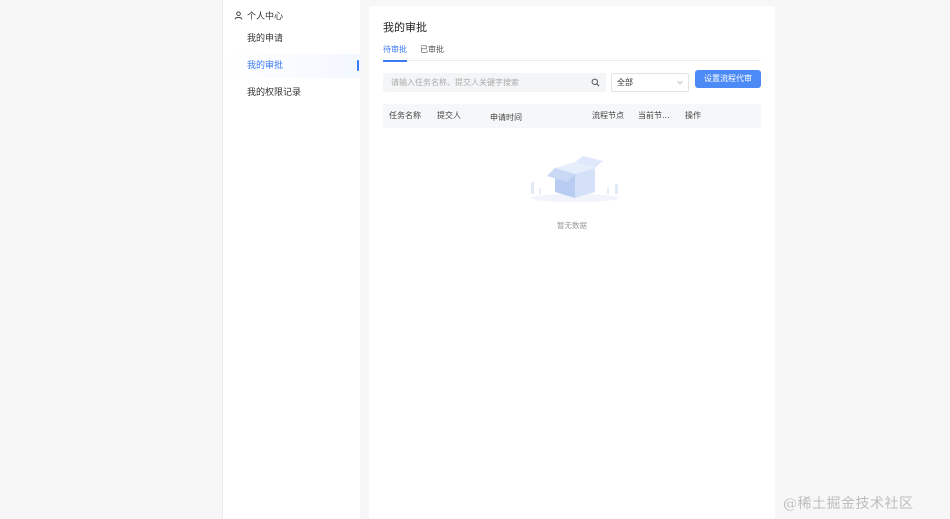 The width and height of the screenshot is (950, 519). What do you see at coordinates (848, 504) in the screenshot?
I see `watermark: @稀土掘金技术社区` at bounding box center [848, 504].